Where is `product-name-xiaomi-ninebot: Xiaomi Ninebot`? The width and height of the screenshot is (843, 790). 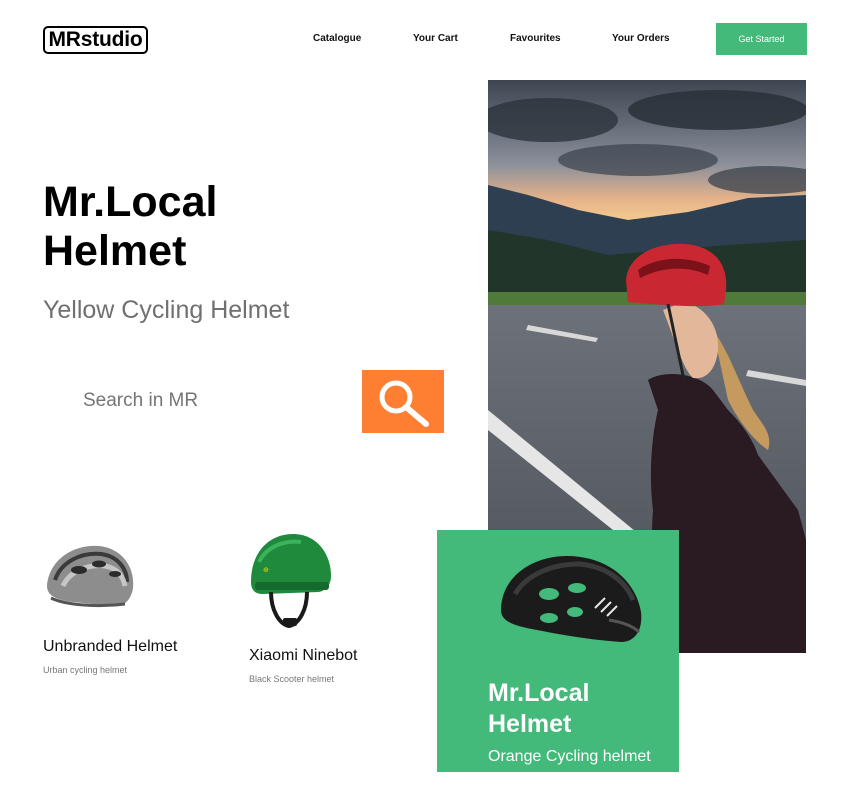 product-name-xiaomi-ninebot: Xiaomi Ninebot is located at coordinates (303, 656).